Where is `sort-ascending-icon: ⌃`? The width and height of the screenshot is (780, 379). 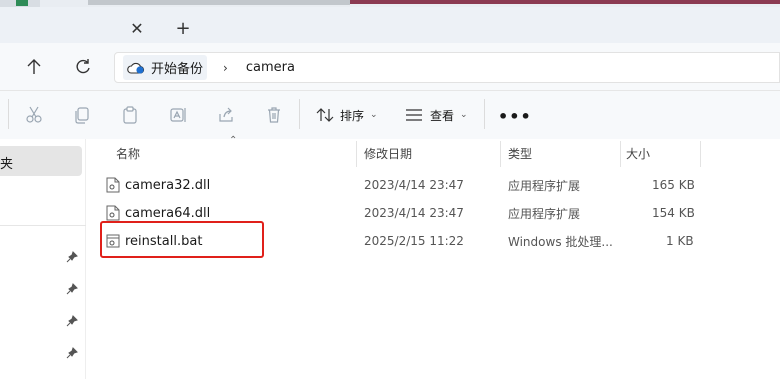
sort-ascending-icon: ⌃ is located at coordinates (233, 140).